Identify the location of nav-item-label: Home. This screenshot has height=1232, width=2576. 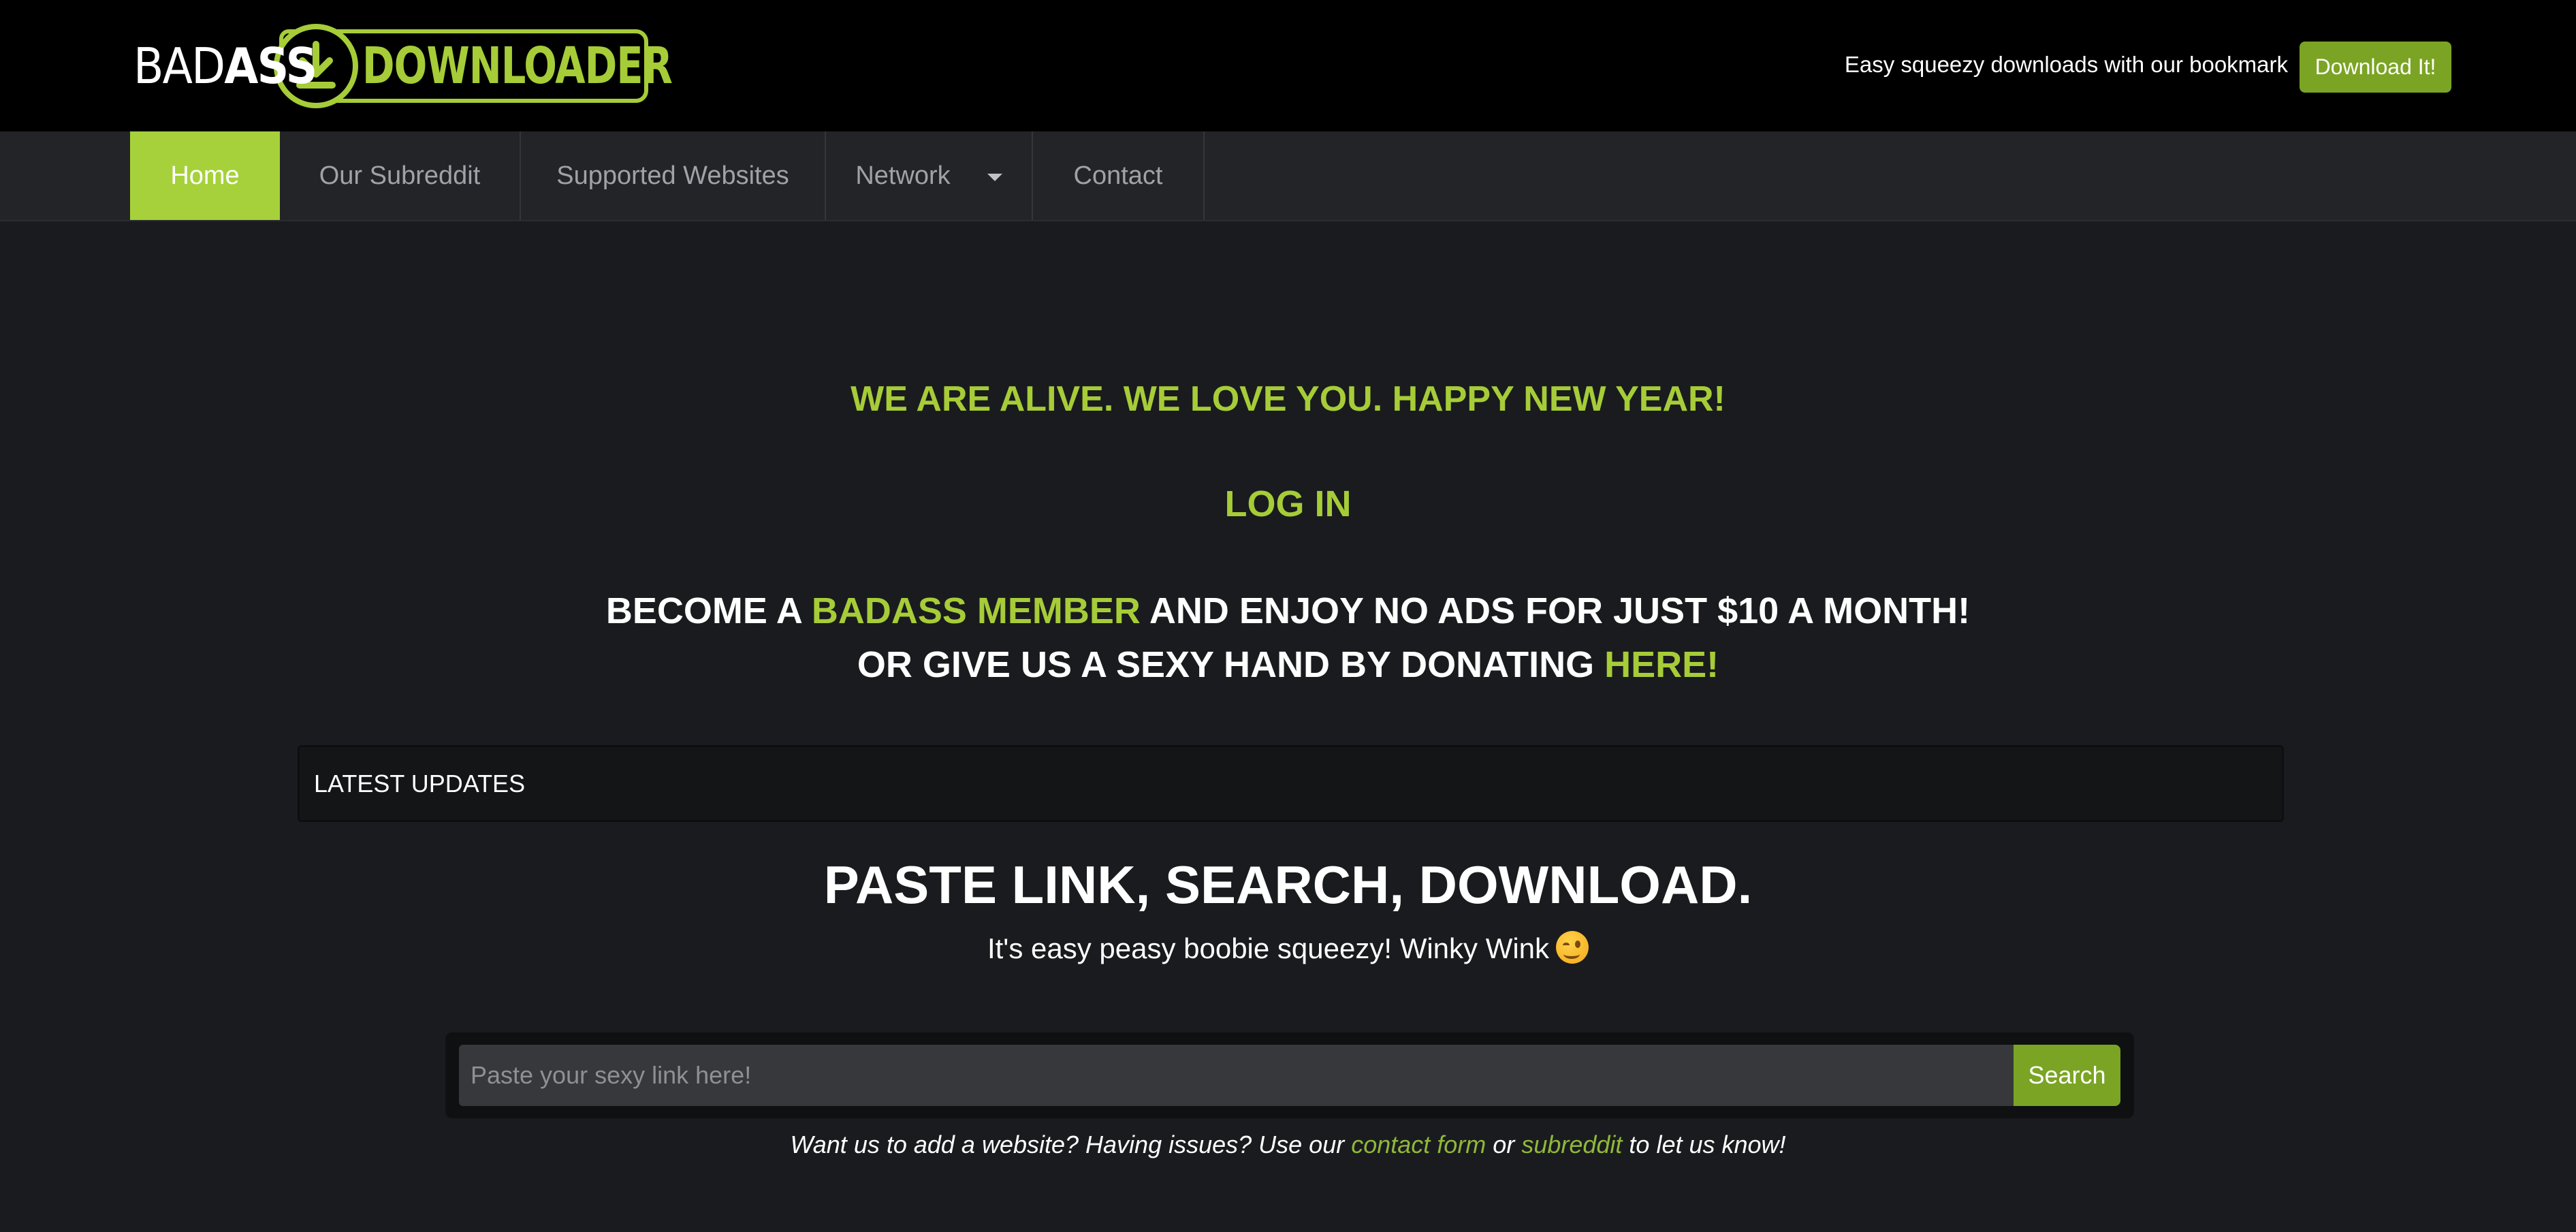
(205, 175).